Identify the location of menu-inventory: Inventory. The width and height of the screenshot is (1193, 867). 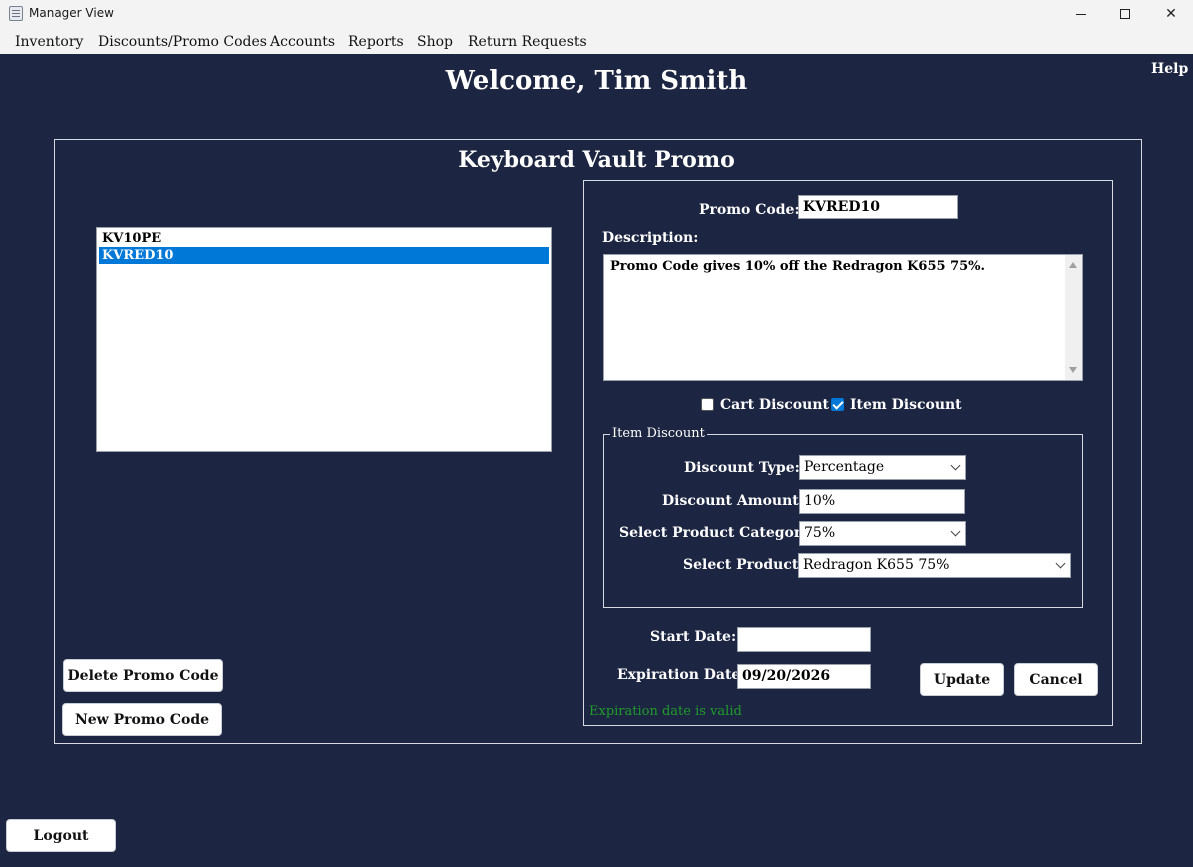
(49, 42).